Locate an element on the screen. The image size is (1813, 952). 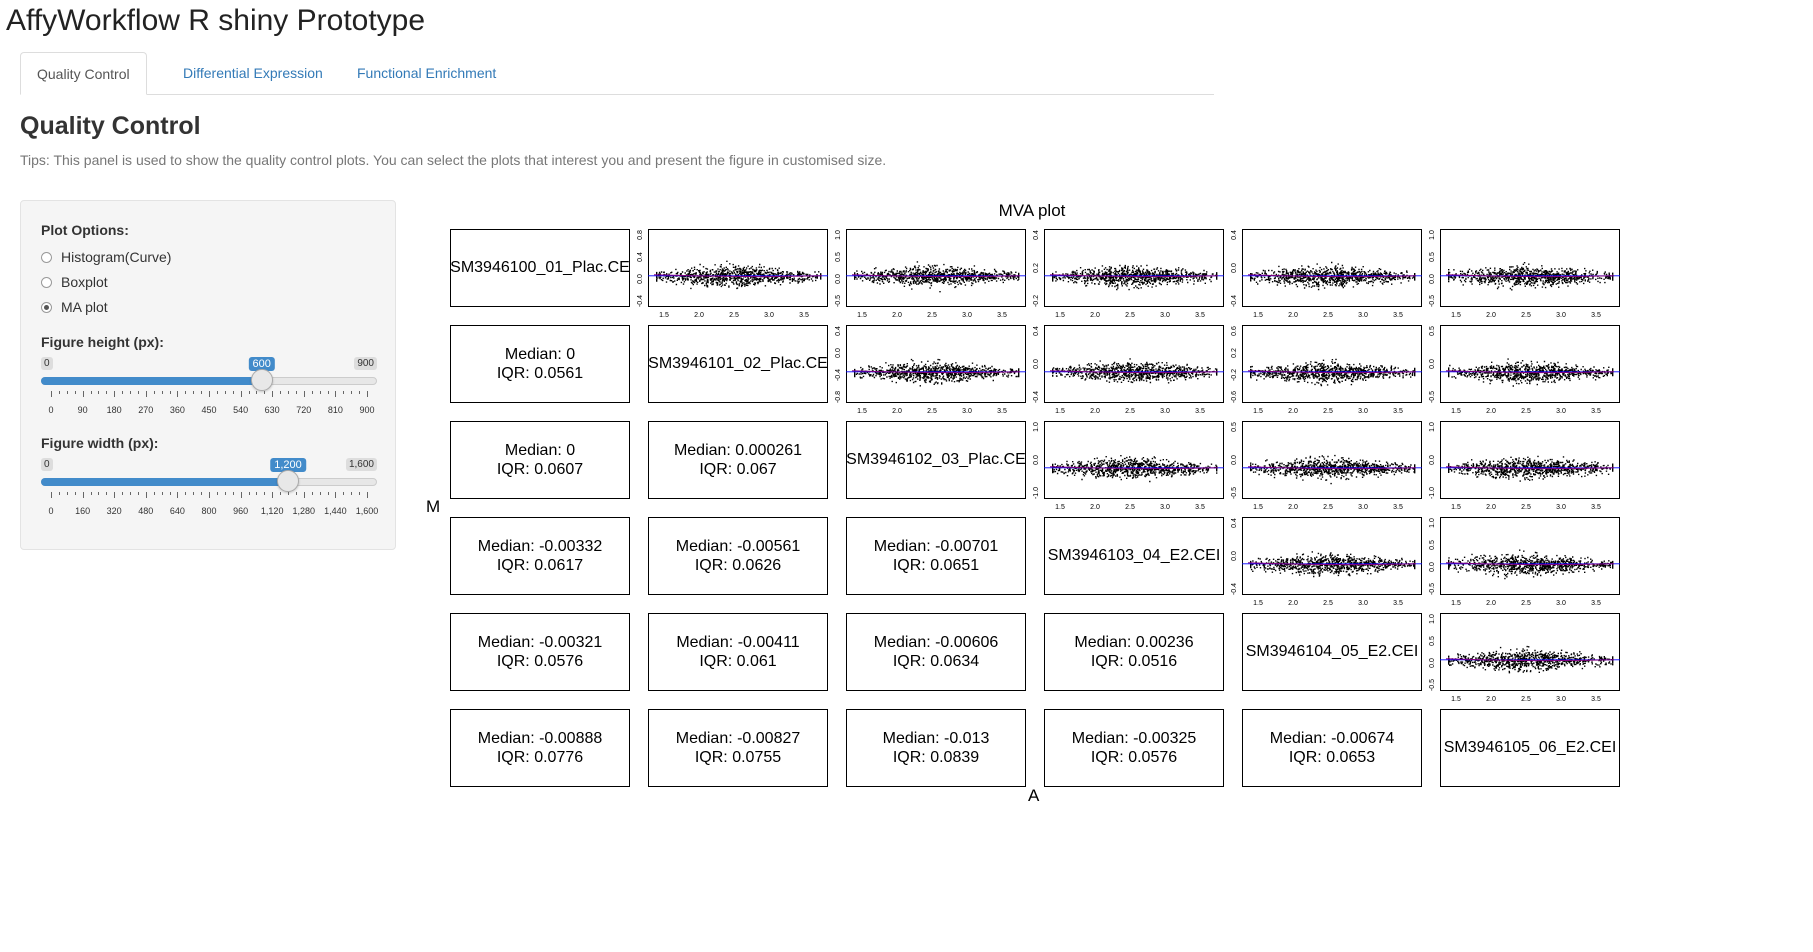
iqr-value: IQR: 0.0651 is located at coordinates (936, 565).